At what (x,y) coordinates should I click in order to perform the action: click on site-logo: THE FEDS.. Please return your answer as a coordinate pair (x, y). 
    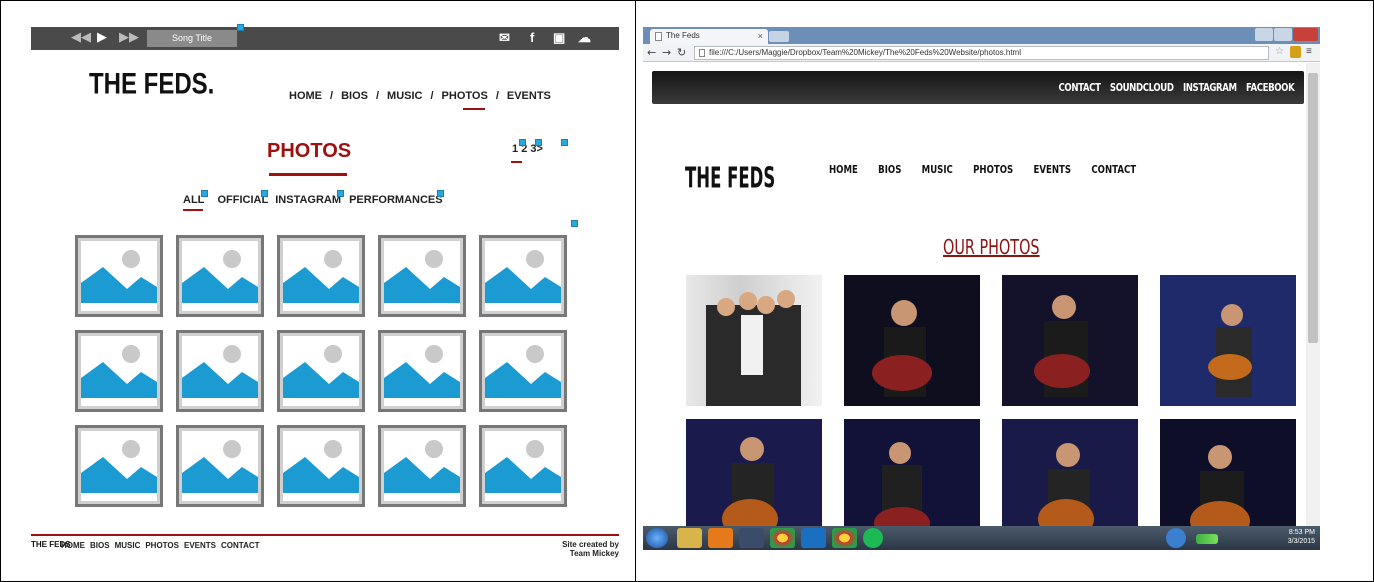
    Looking at the image, I should click on (151, 84).